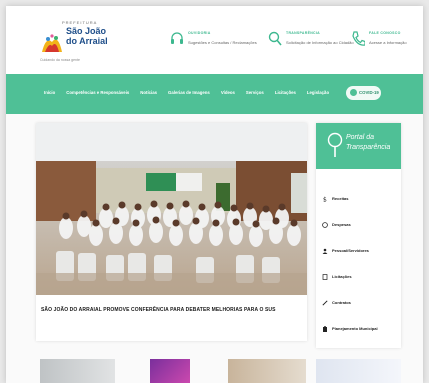 The image size is (429, 383). Describe the element at coordinates (353, 92) in the screenshot. I see `covid-icon` at that location.